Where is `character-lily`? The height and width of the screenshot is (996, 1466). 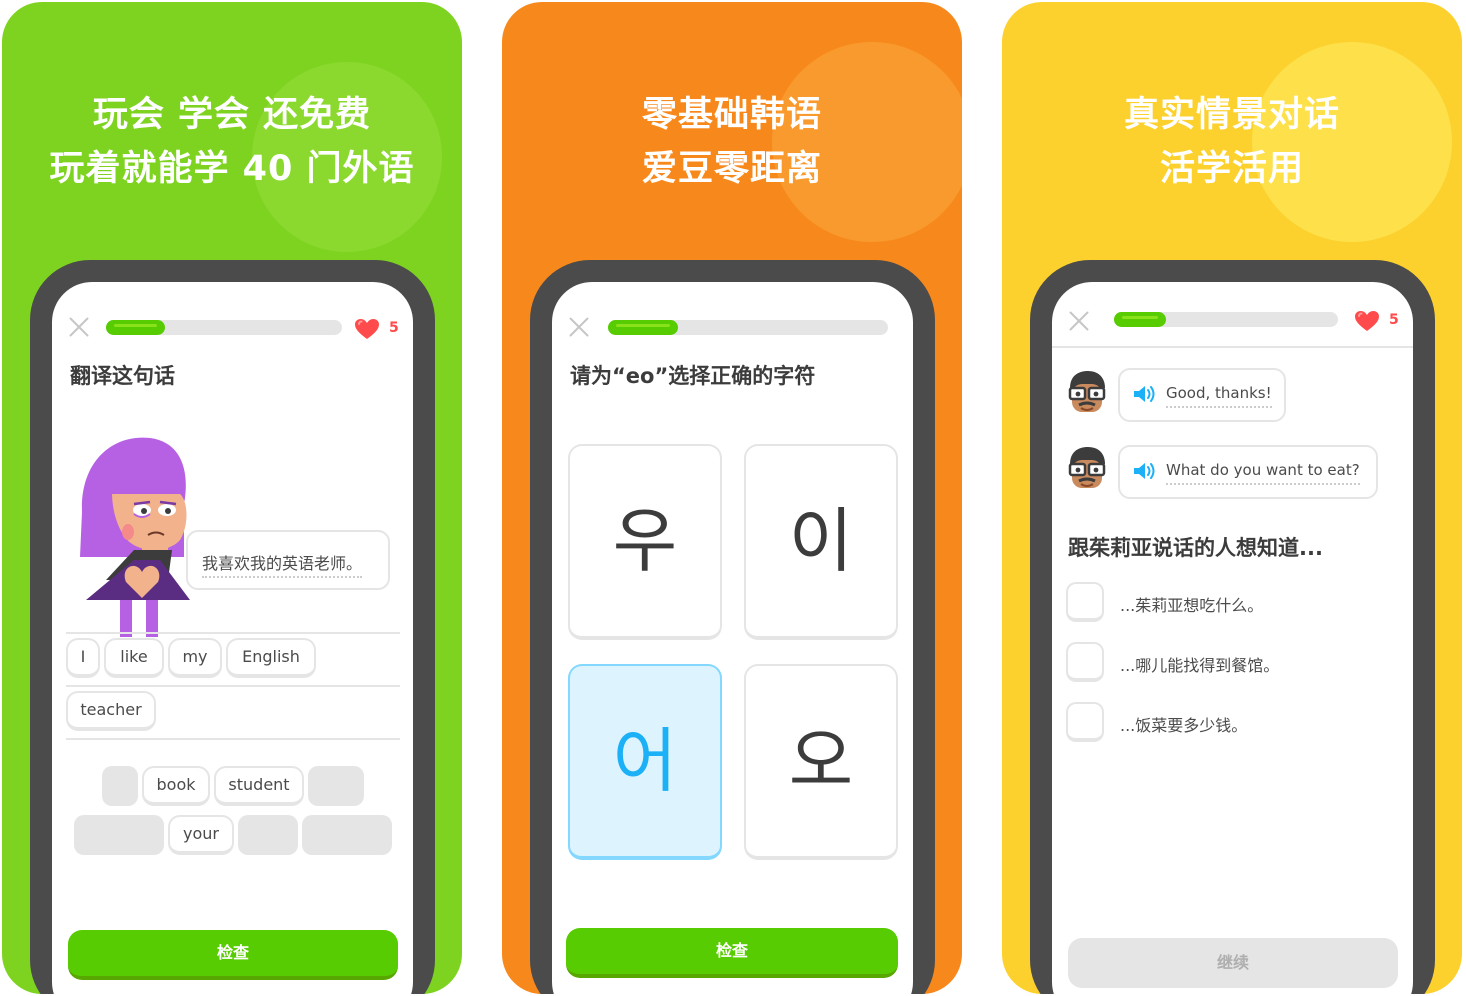 character-lily is located at coordinates (135, 537).